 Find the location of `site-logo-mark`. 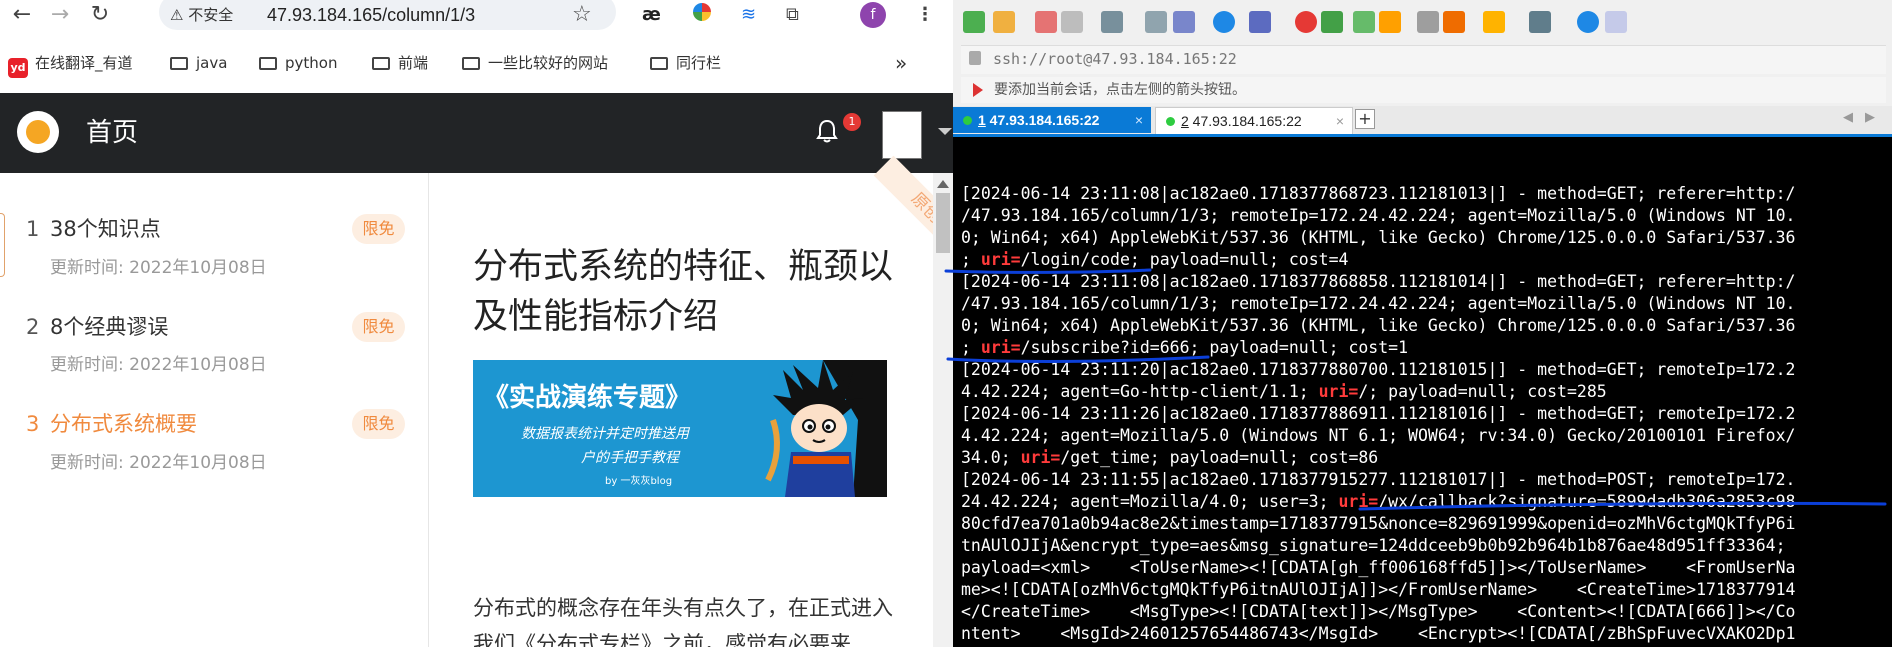

site-logo-mark is located at coordinates (38, 132).